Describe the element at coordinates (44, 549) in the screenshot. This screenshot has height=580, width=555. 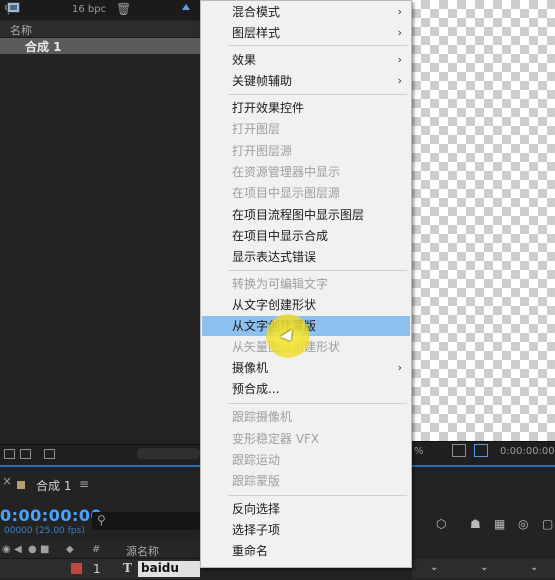
I see `lock-icon: ■` at that location.